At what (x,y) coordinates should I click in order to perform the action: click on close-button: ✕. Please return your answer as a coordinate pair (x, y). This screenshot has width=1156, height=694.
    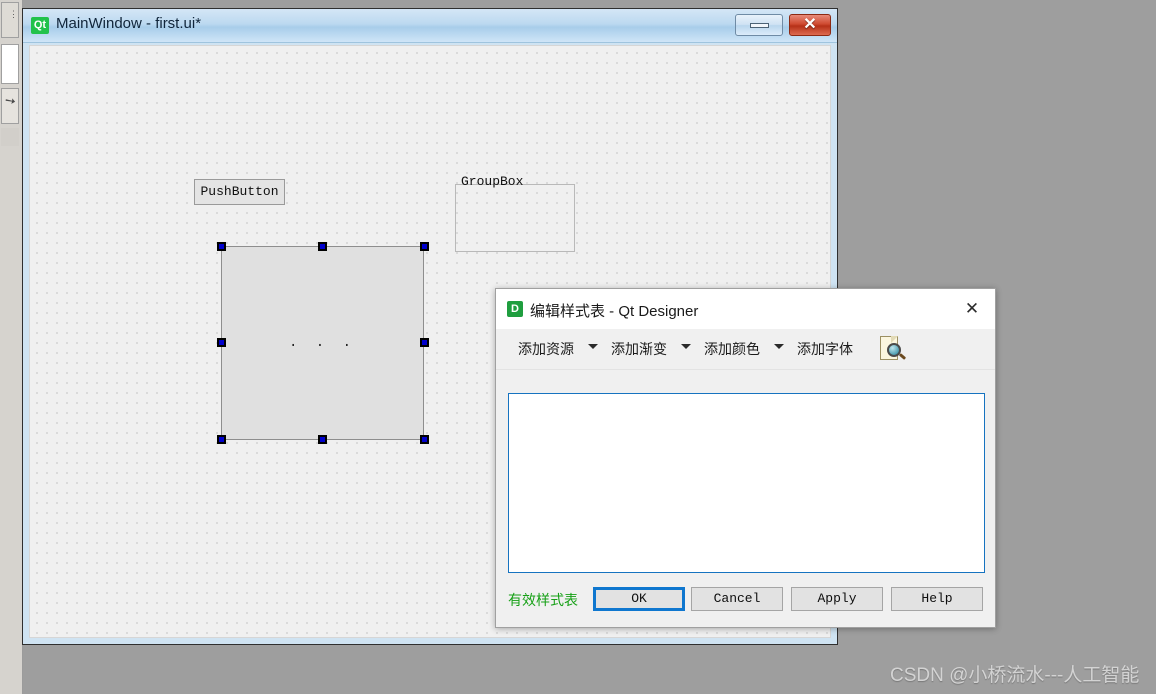
    Looking at the image, I should click on (810, 25).